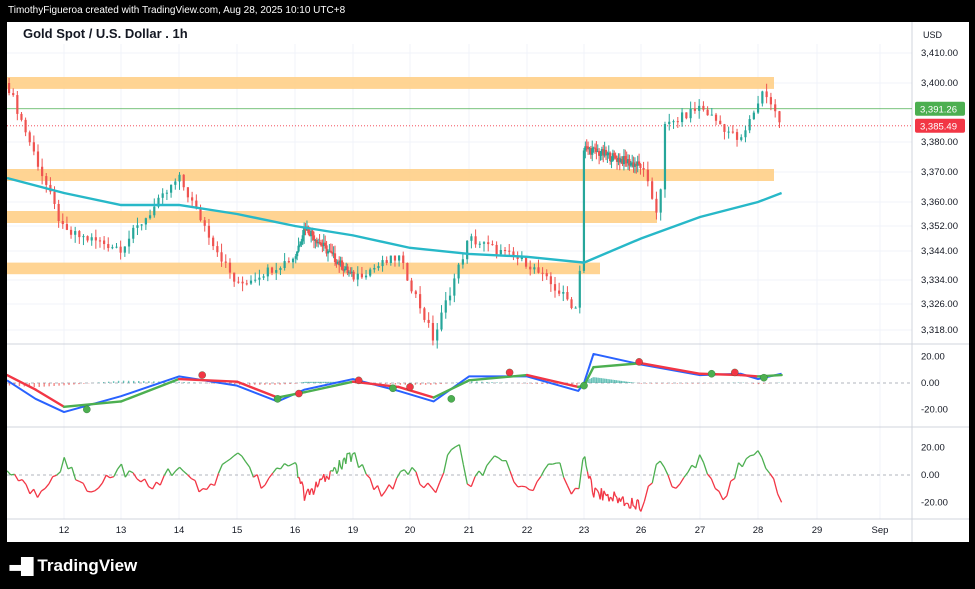 This screenshot has height=589, width=975. Describe the element at coordinates (939, 83) in the screenshot. I see `price-tick-label: 3,400.00` at that location.